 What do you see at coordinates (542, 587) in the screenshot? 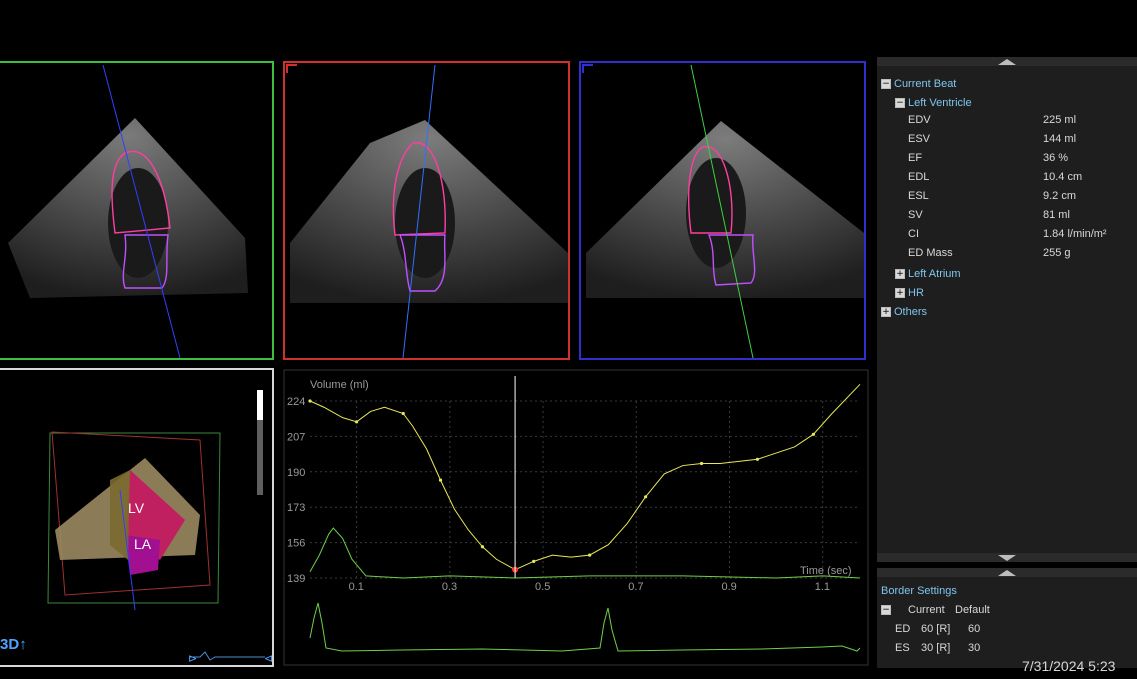
I see `x-tick-label: 0.5` at bounding box center [542, 587].